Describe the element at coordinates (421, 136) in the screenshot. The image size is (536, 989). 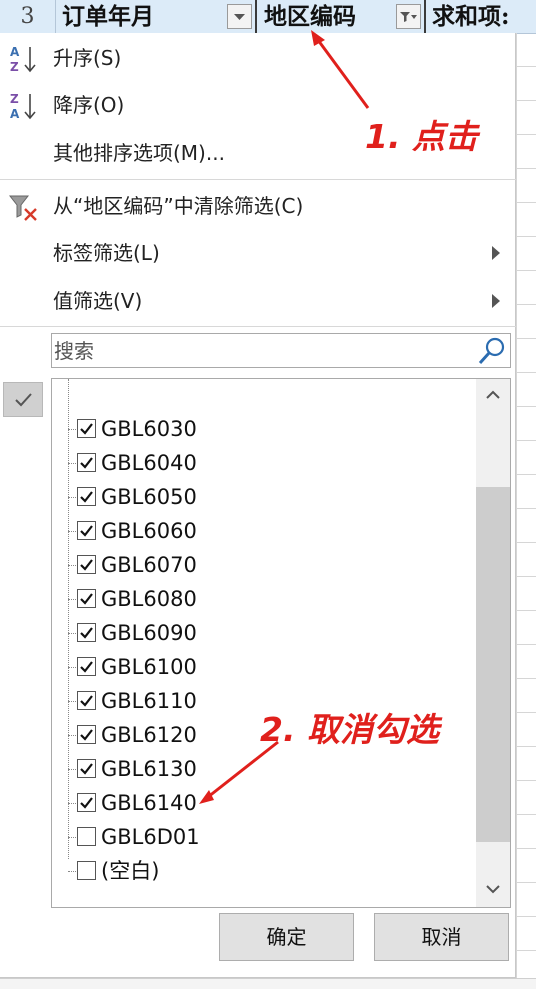
I see `annotation-step1: 1. 点击` at that location.